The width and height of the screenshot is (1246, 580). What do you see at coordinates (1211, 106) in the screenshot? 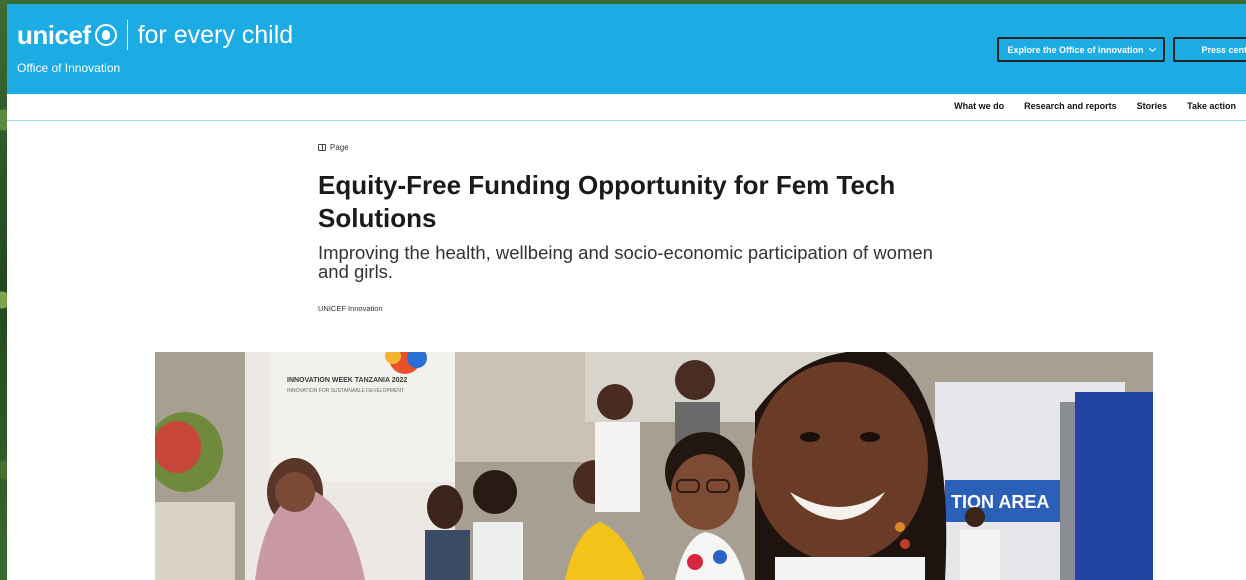
I see `nav-take-action: Take action` at bounding box center [1211, 106].